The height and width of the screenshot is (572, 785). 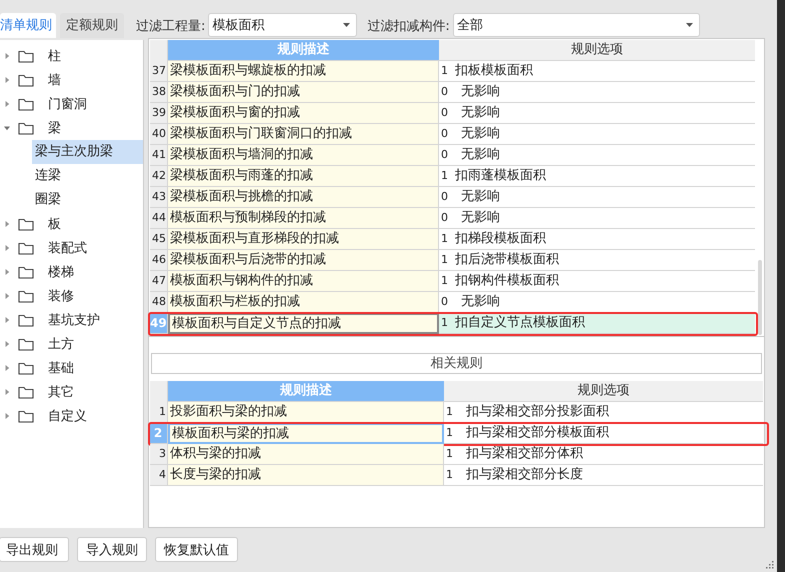 What do you see at coordinates (597, 50) in the screenshot?
I see `column-header: 规则选项` at bounding box center [597, 50].